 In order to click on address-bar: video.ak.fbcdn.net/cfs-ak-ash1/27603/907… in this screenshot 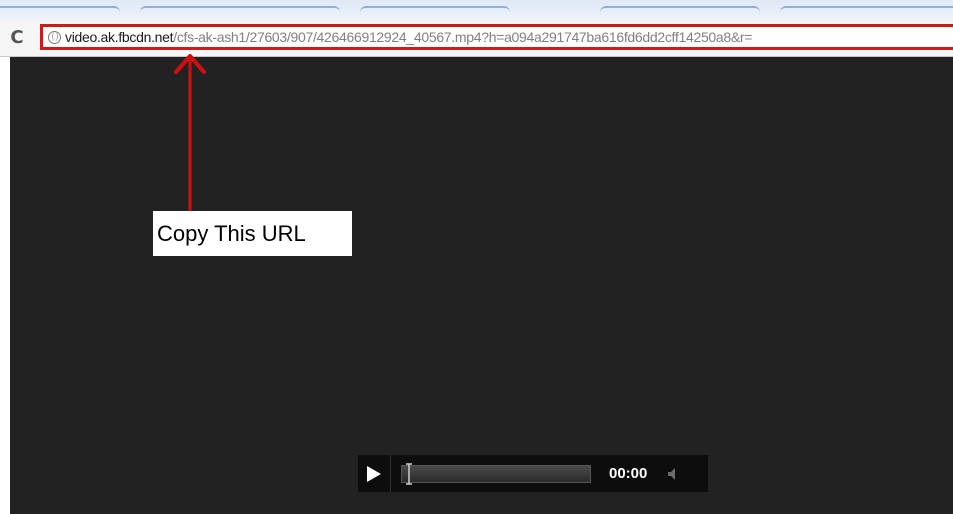, I will do `click(496, 37)`.